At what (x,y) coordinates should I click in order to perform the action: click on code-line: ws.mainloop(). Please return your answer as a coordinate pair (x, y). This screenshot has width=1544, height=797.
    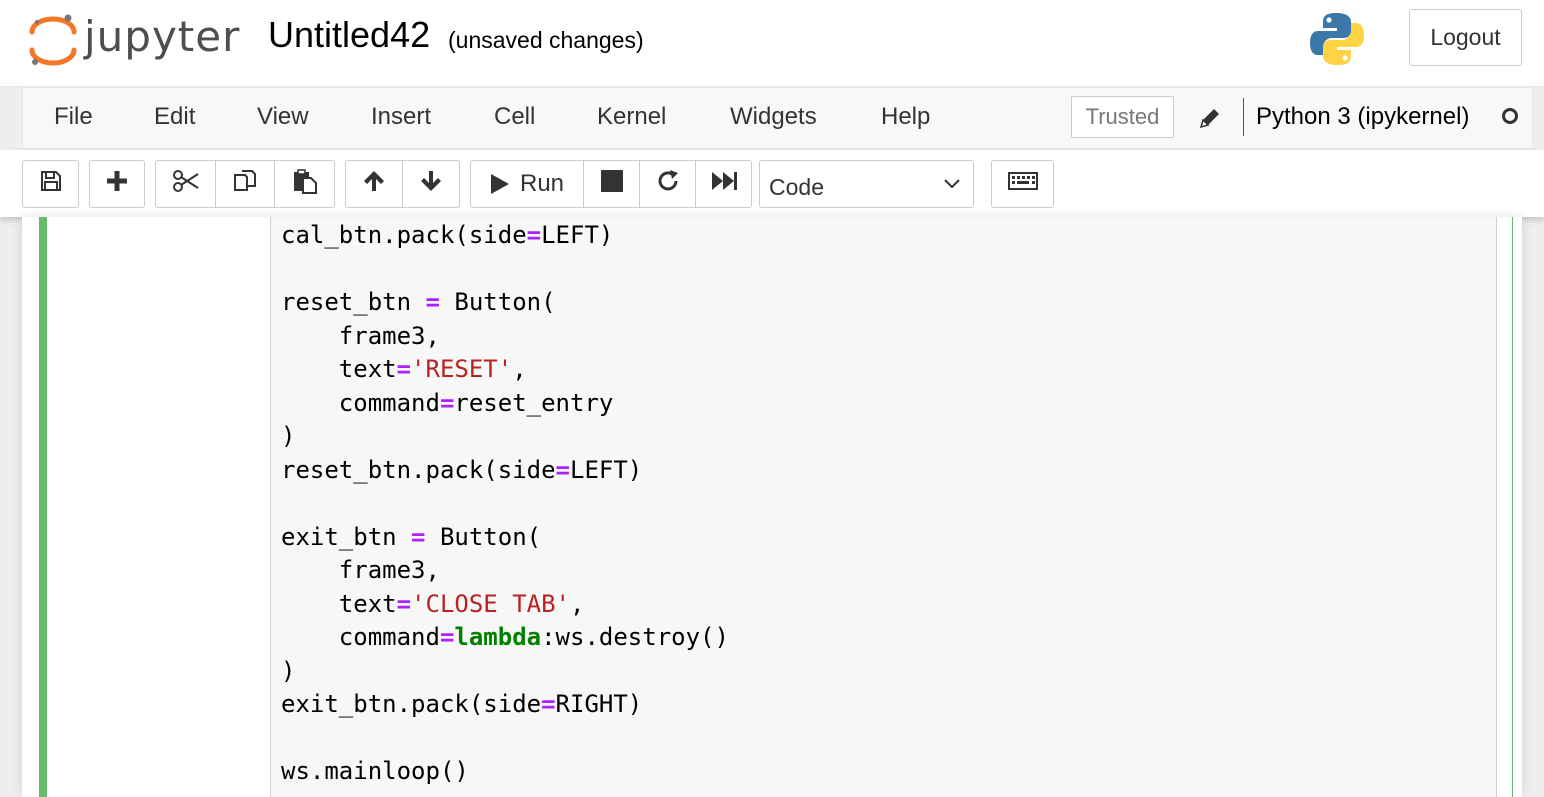
    Looking at the image, I should click on (375, 774).